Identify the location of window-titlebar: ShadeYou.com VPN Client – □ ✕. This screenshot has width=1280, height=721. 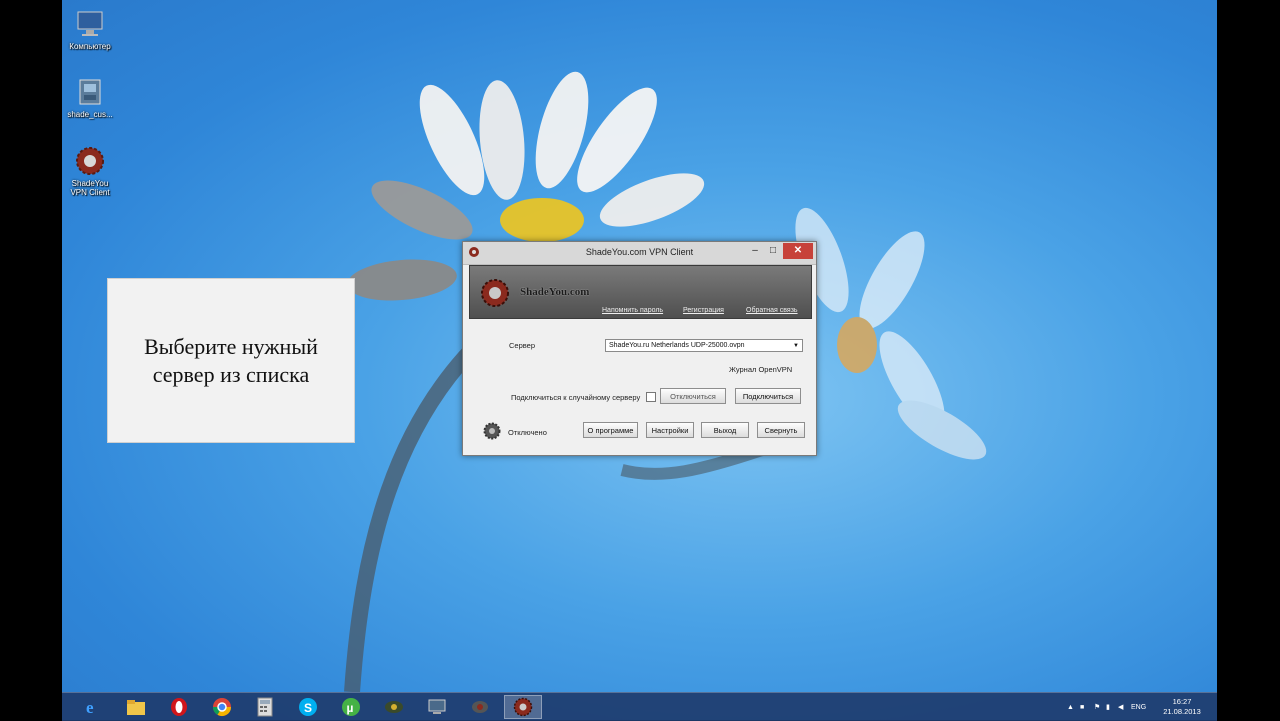
(639, 253).